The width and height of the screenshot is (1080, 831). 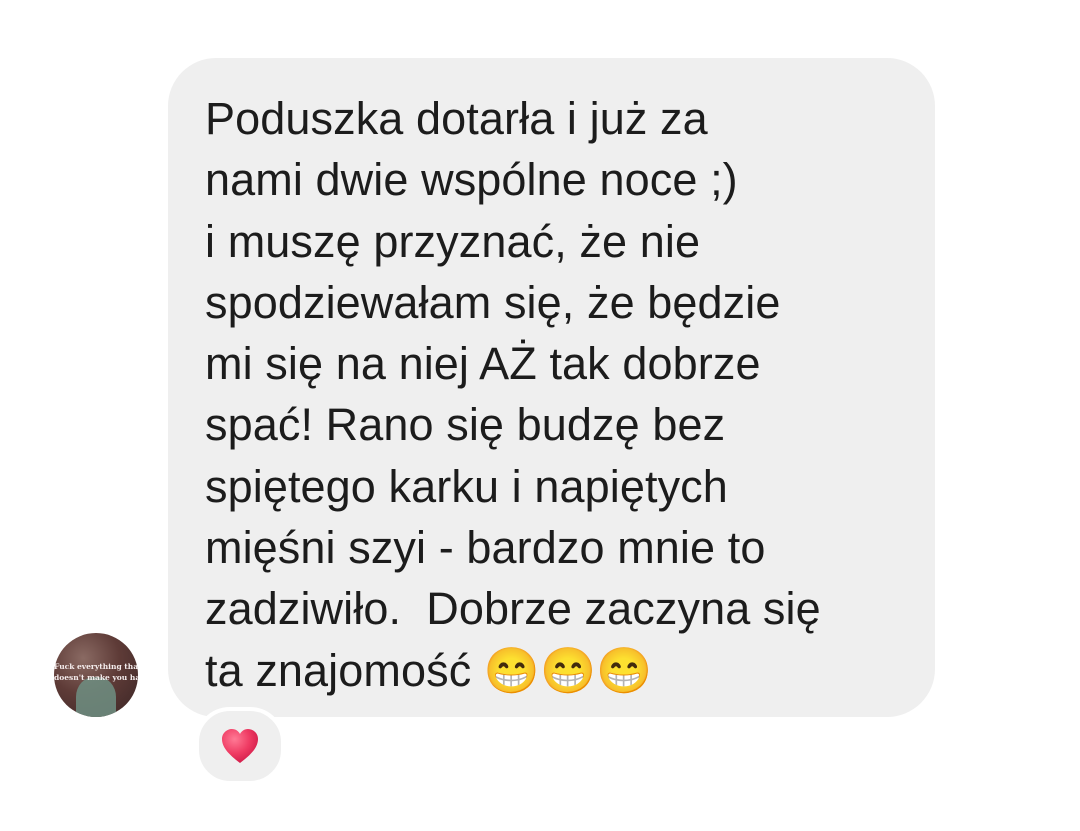 I want to click on avatar-figure, so click(x=96, y=697).